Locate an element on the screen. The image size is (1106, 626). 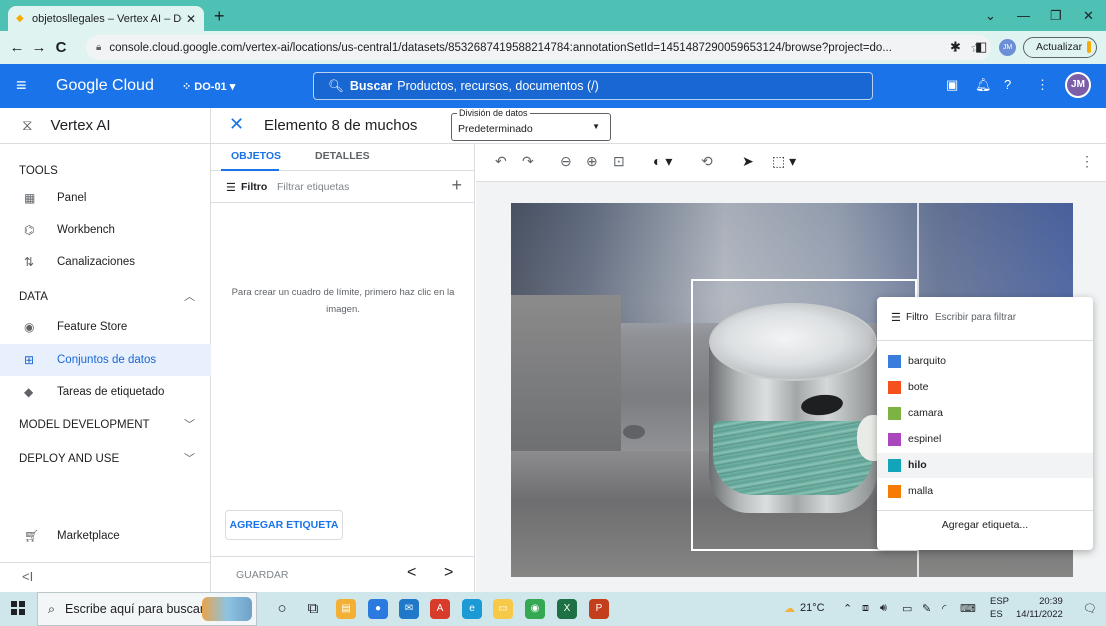
next-item-button: > is located at coordinates (448, 573).